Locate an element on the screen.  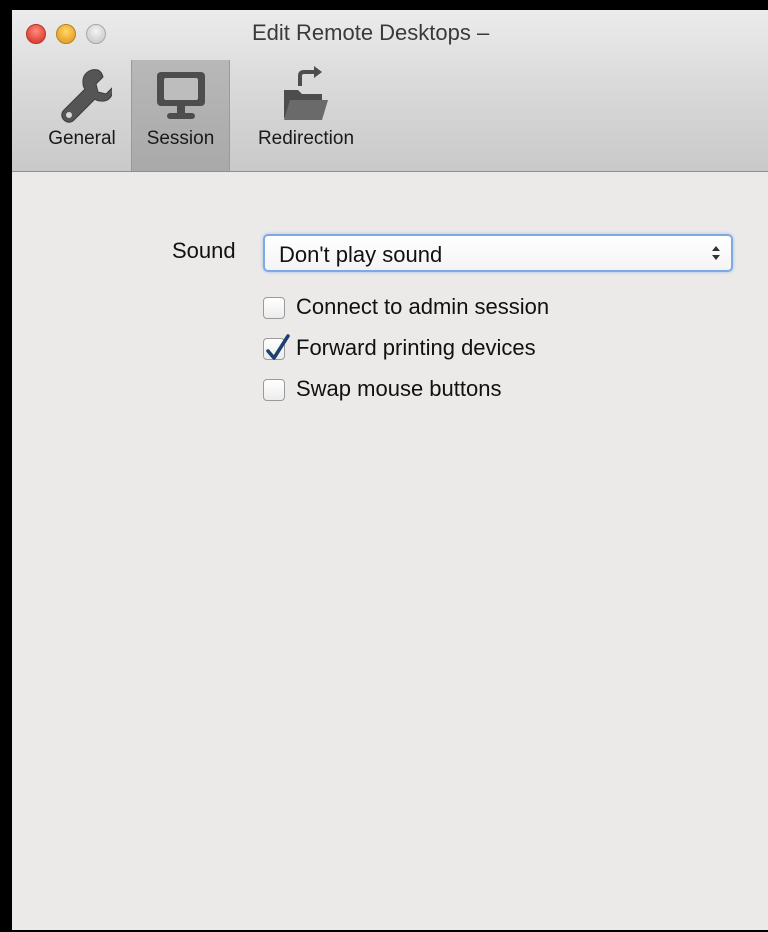
zoom-button is located at coordinates (96, 34).